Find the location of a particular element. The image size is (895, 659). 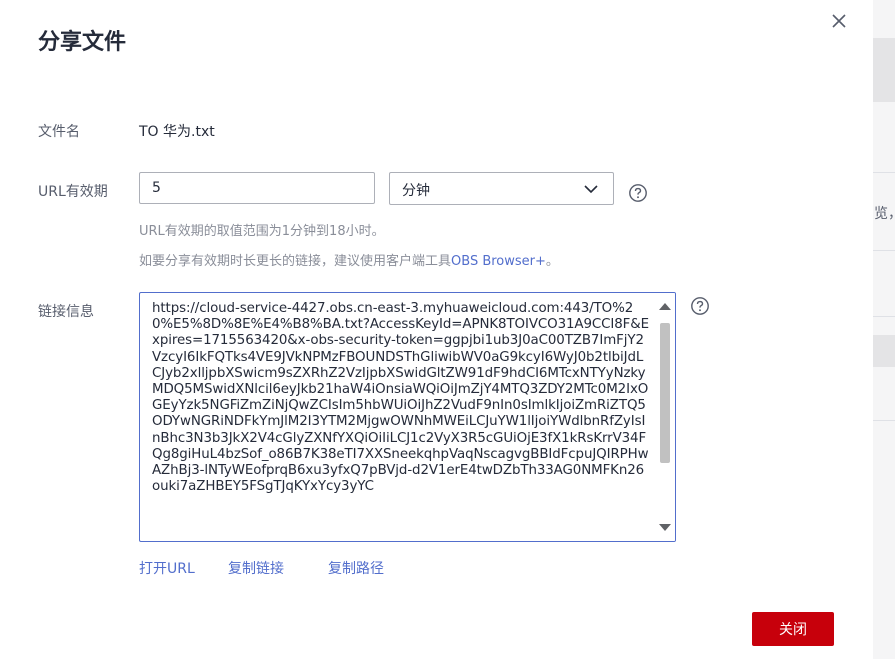

copy-link-button: 复制链接 is located at coordinates (256, 568).